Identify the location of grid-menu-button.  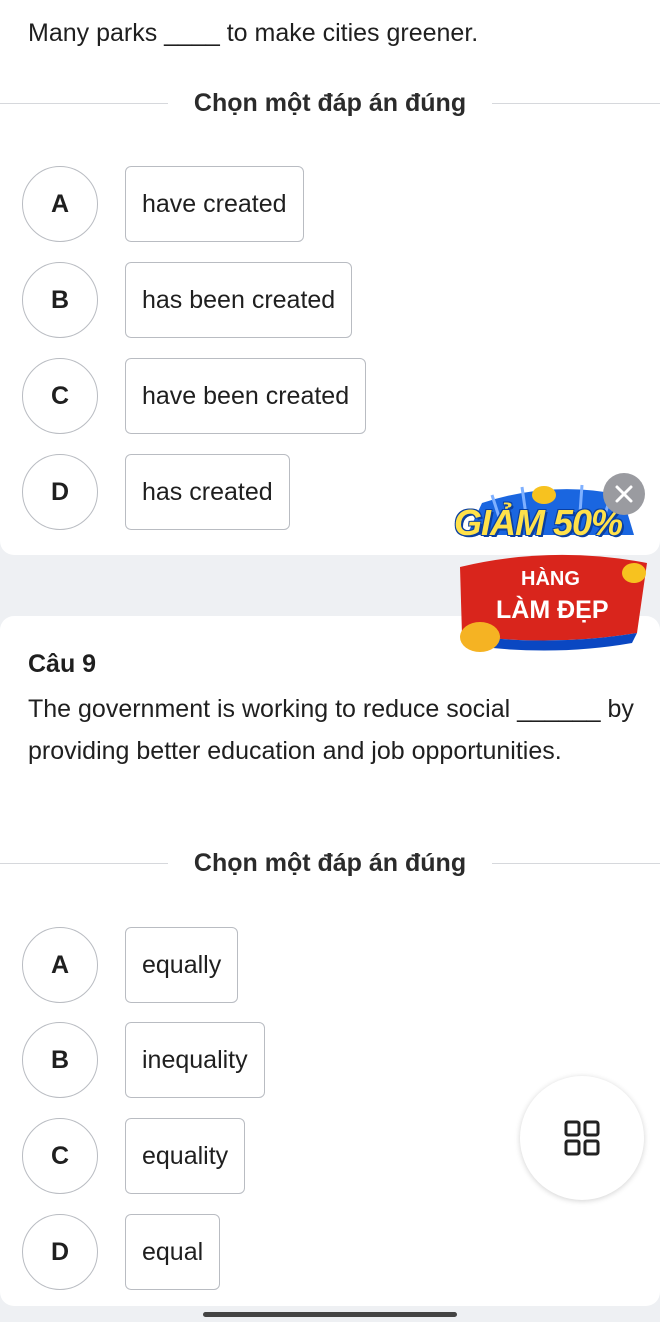
(582, 1138).